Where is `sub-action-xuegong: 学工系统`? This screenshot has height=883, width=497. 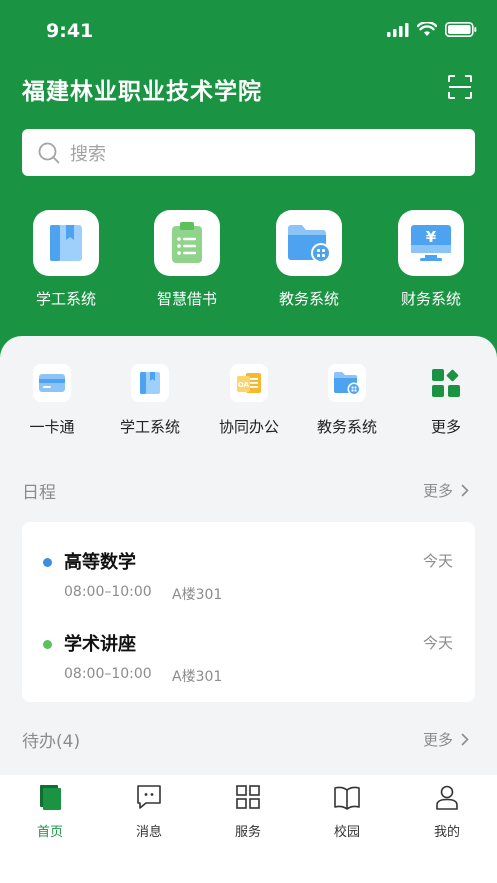
sub-action-xuegong: 学工系统 is located at coordinates (150, 400).